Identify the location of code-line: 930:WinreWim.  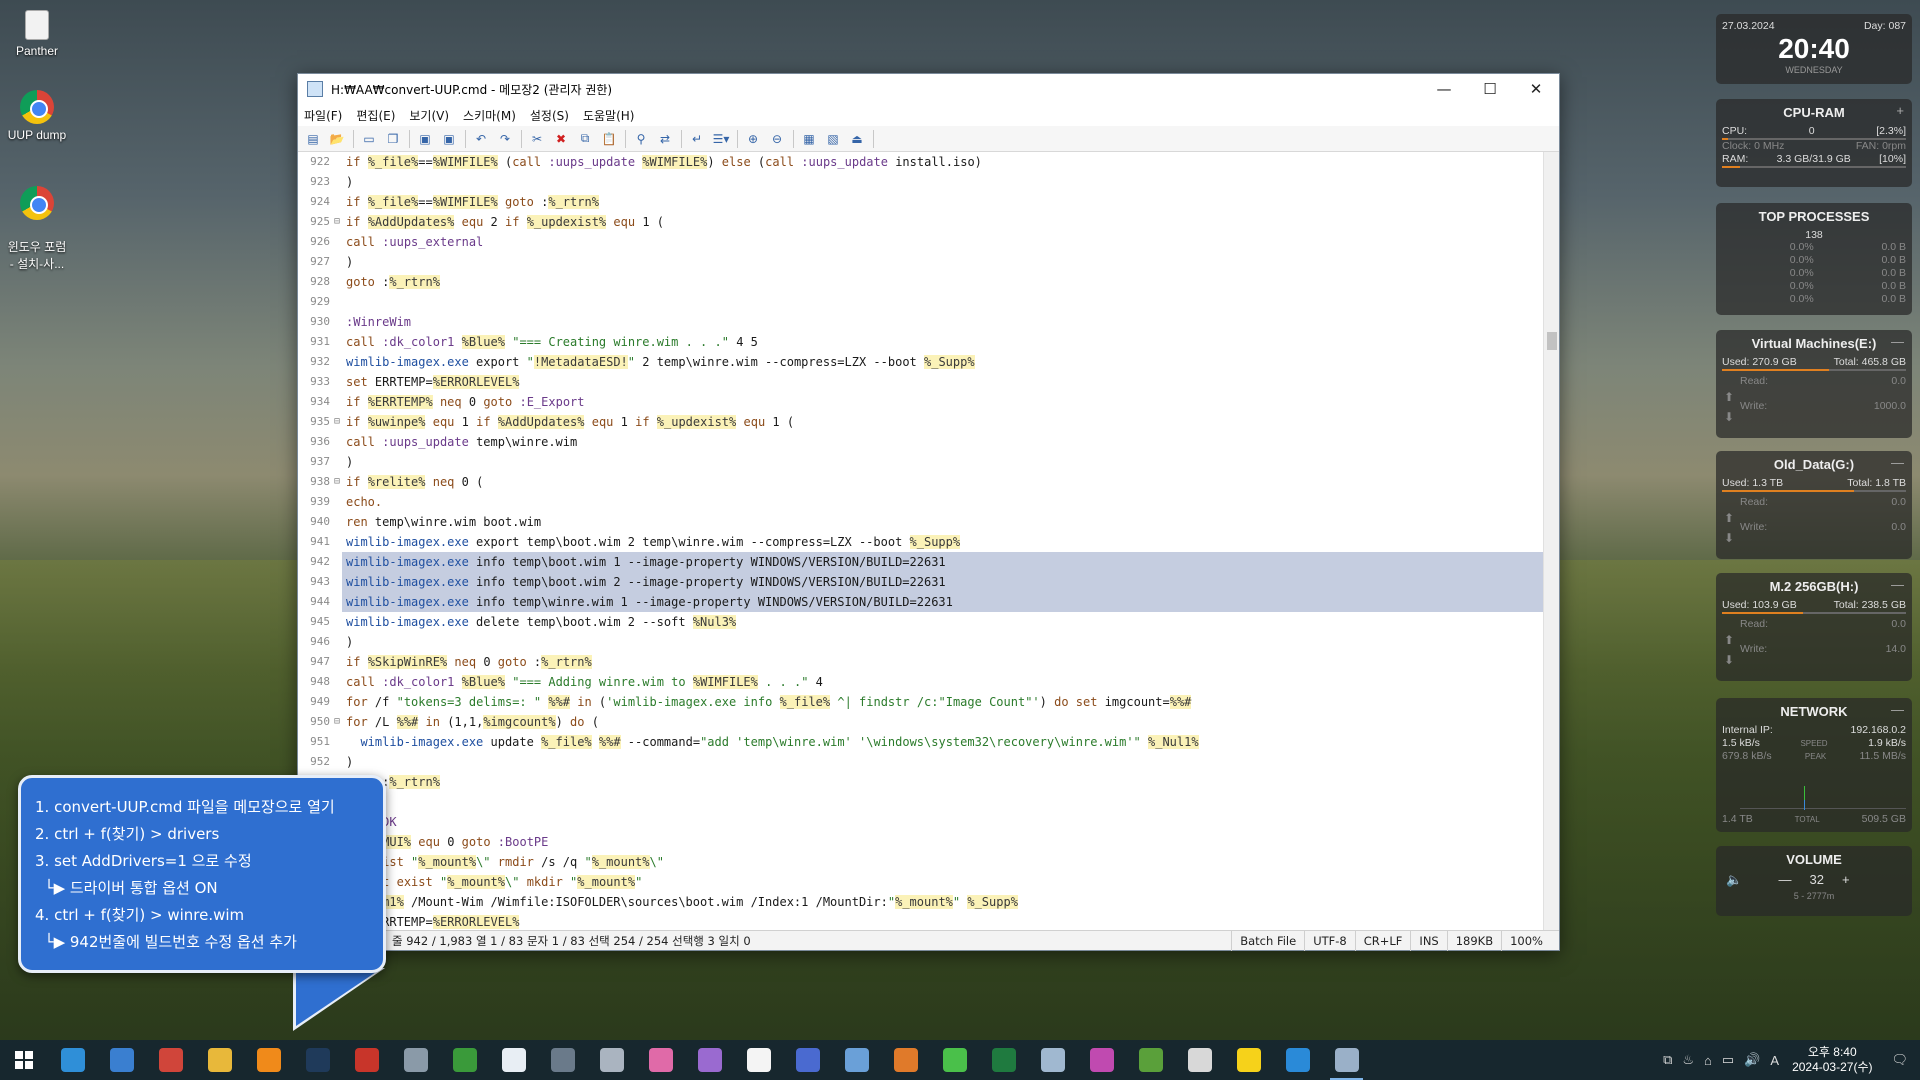
(921, 322).